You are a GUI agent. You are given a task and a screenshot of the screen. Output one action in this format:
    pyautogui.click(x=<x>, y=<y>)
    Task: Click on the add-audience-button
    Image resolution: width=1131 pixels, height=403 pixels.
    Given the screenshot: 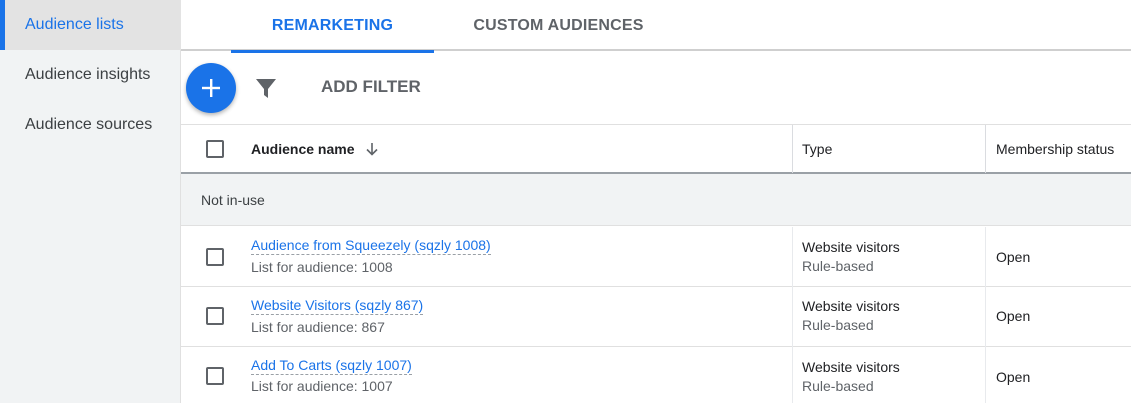 What is the action you would take?
    pyautogui.click(x=211, y=88)
    